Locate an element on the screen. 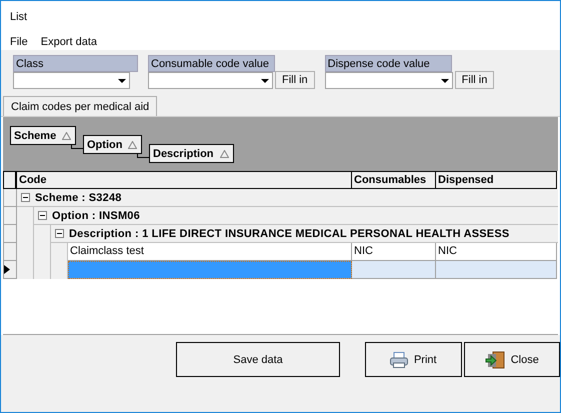  group-label: Option : INSM06 is located at coordinates (96, 216).